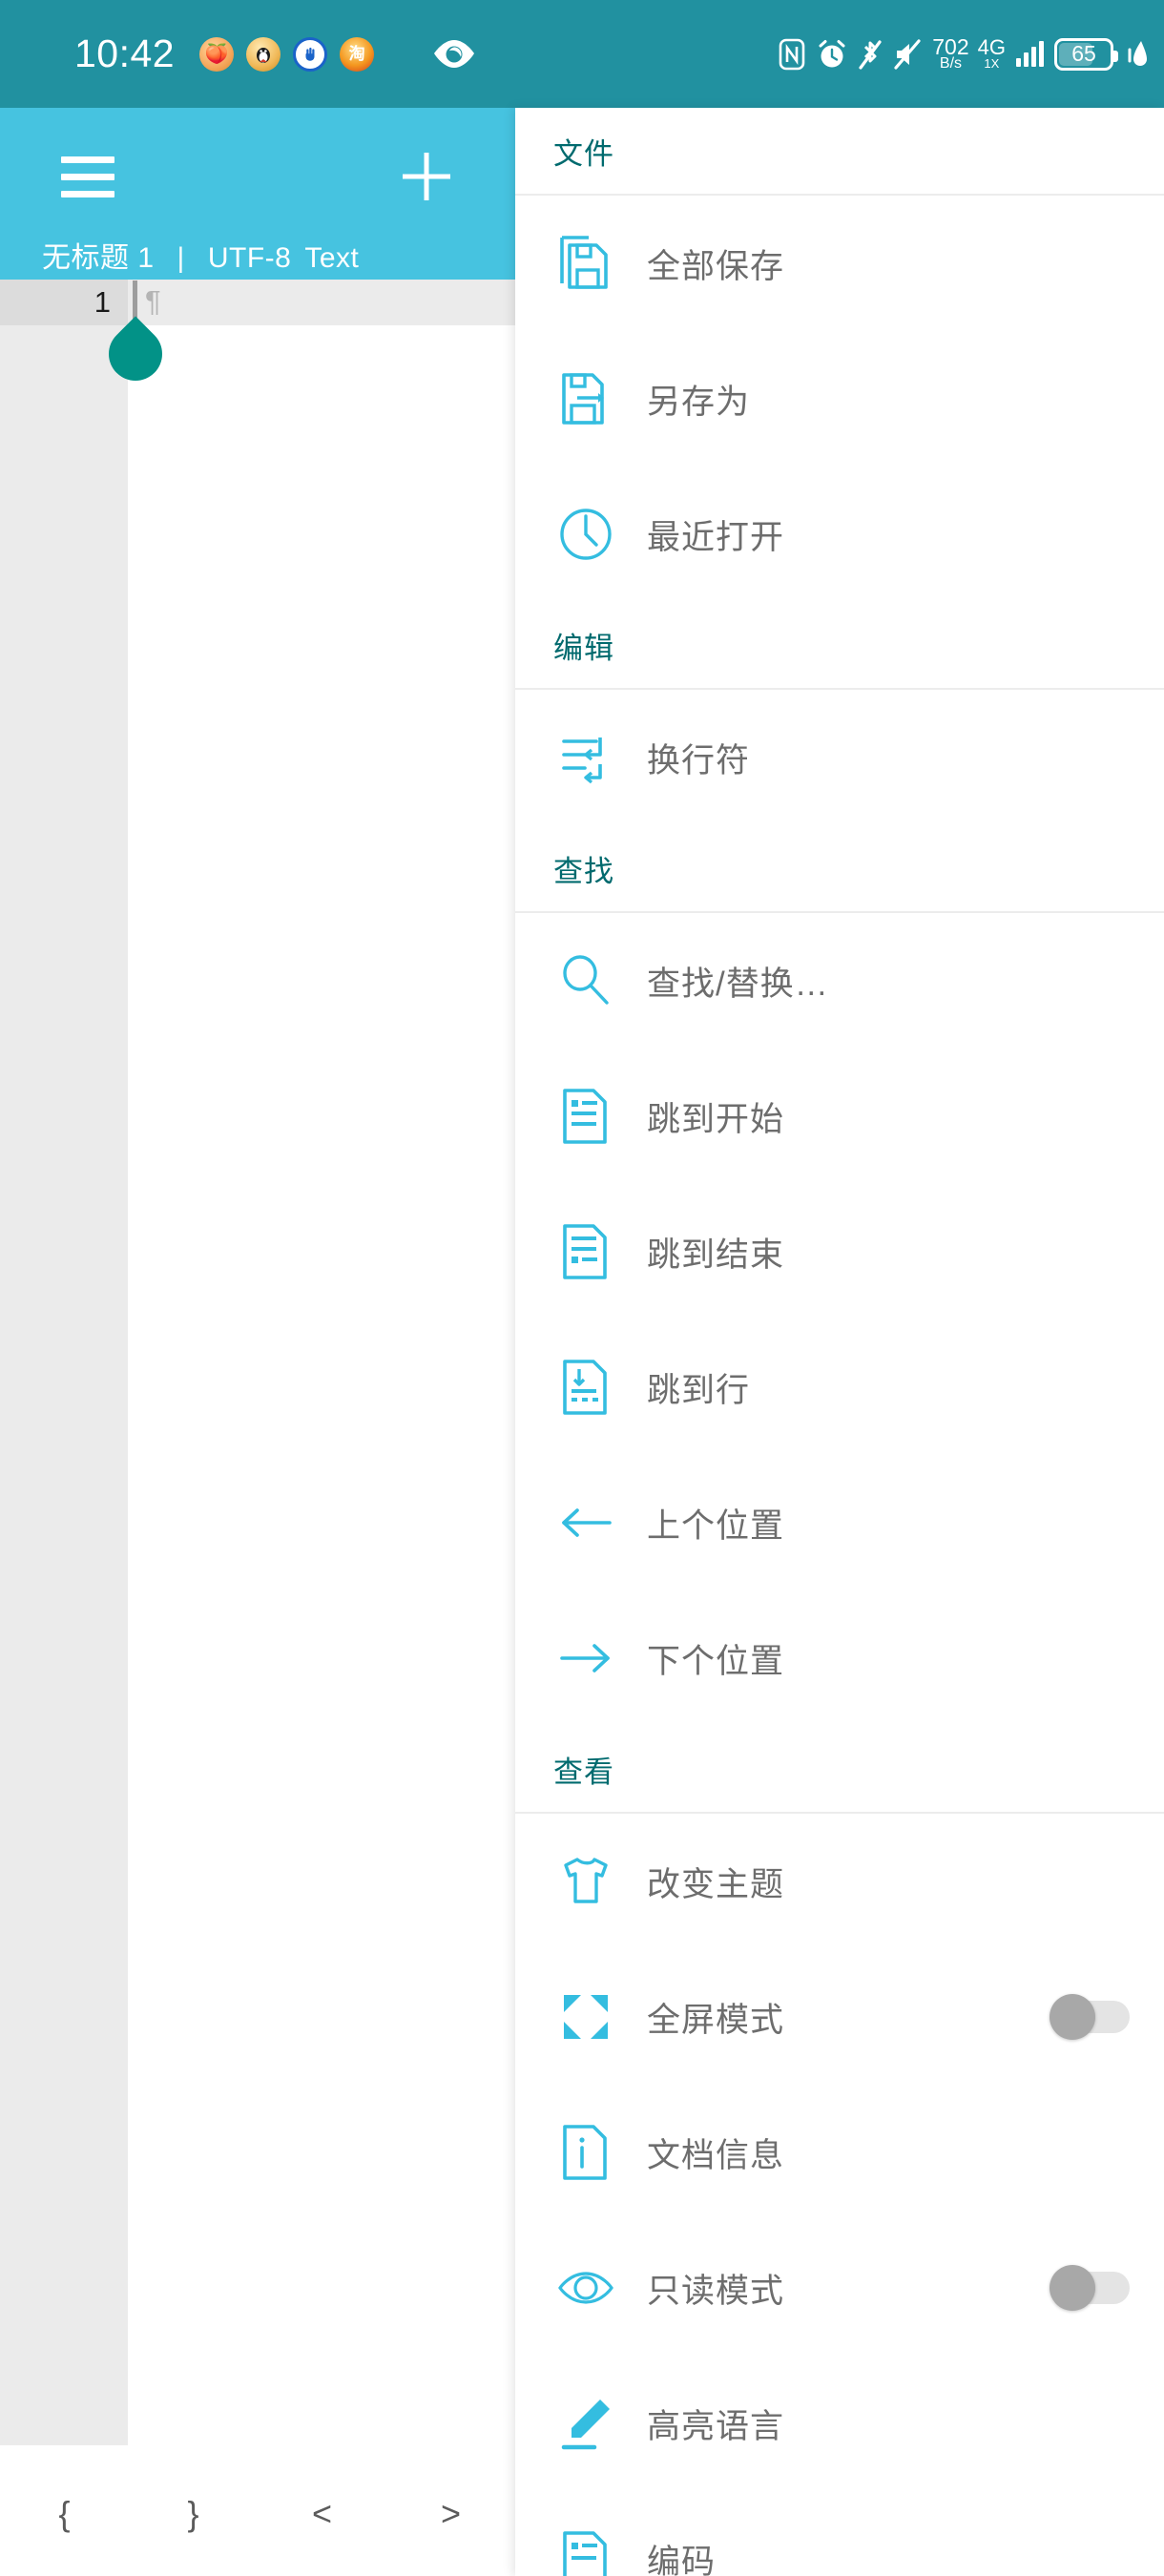  What do you see at coordinates (716, 2426) in the screenshot?
I see `menu-item-label: 高亮语言` at bounding box center [716, 2426].